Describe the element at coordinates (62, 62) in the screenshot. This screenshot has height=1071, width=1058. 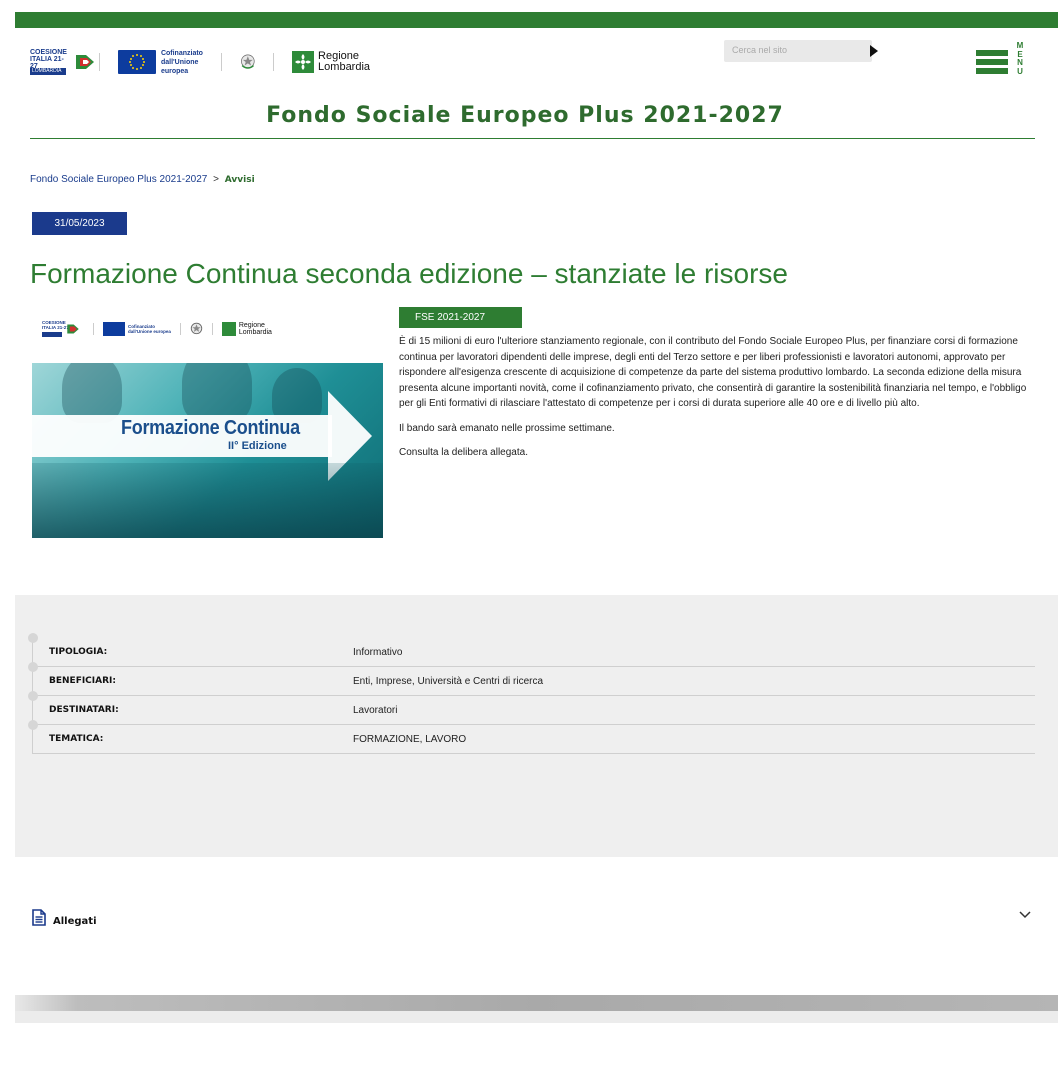
I see `coesione-italia-logo: COESIONE ITALIA 21-27 LOMBARDIA` at that location.